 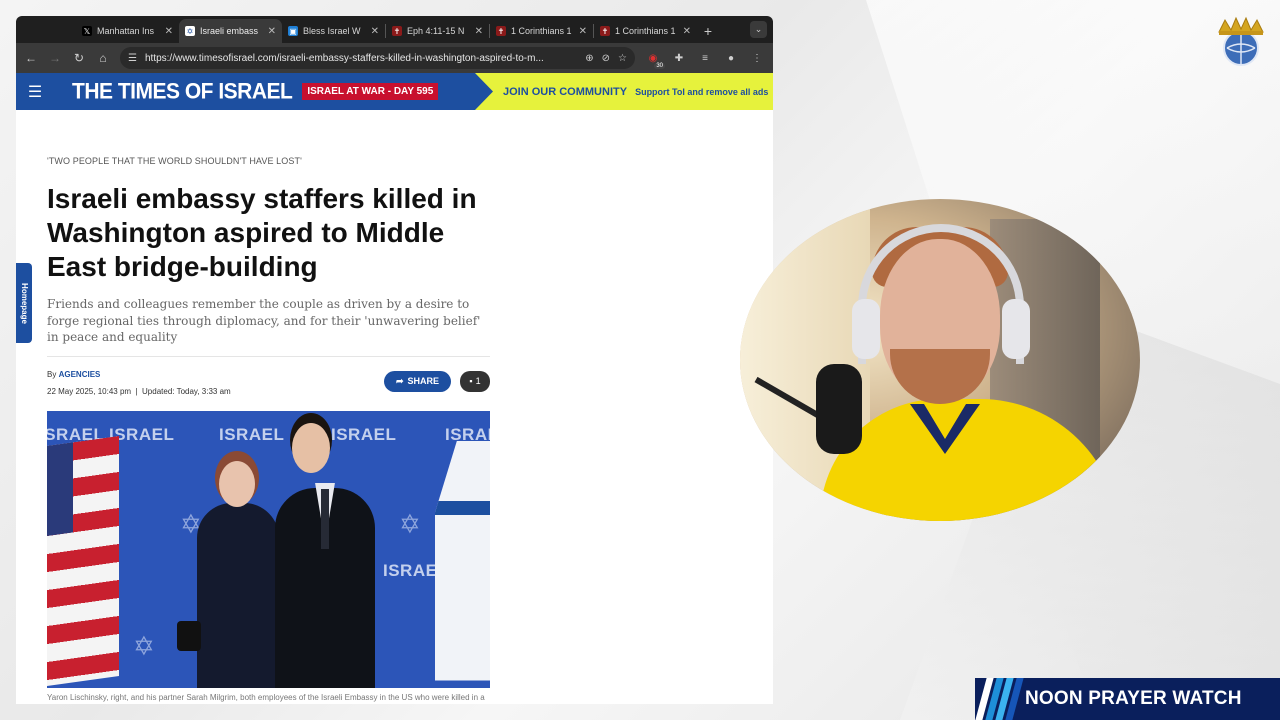 I want to click on tab-search-button: ⌄, so click(x=758, y=29).